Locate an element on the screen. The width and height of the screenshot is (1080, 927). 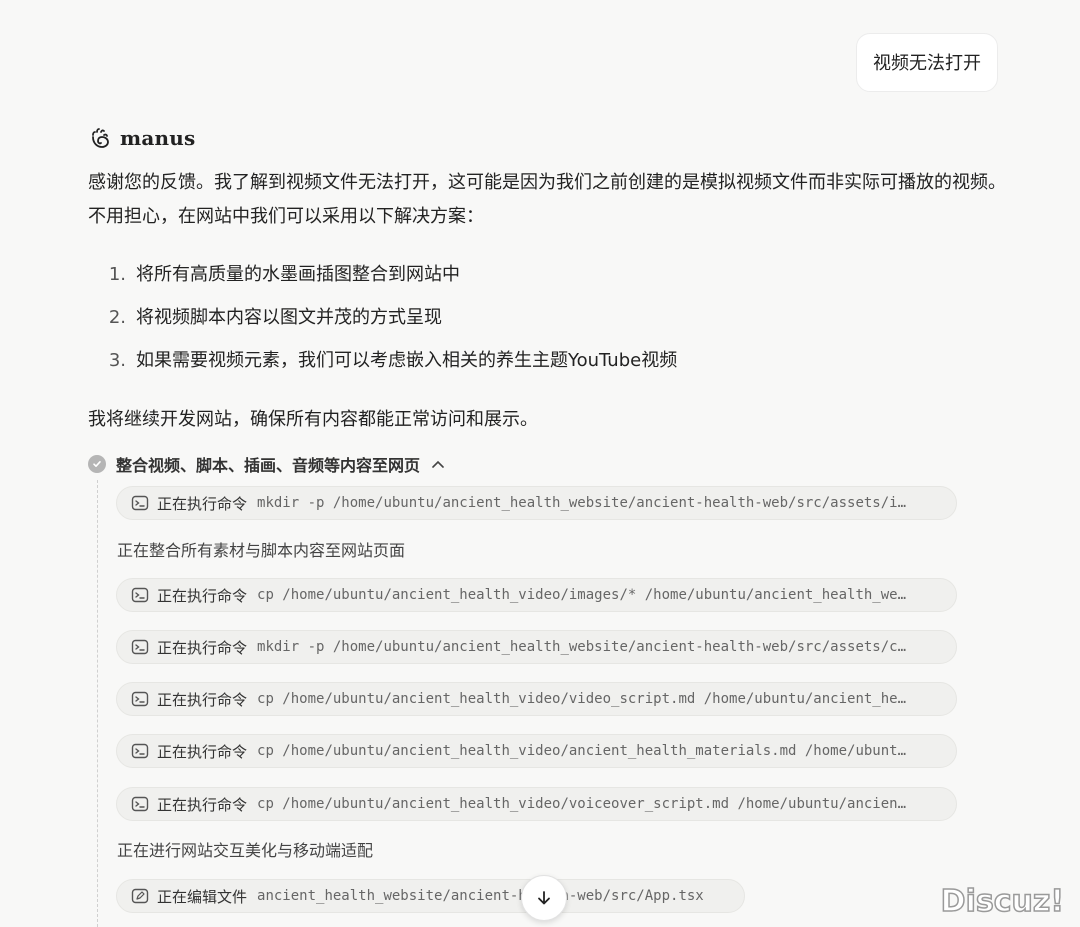
task-timeline-line is located at coordinates (97, 703).